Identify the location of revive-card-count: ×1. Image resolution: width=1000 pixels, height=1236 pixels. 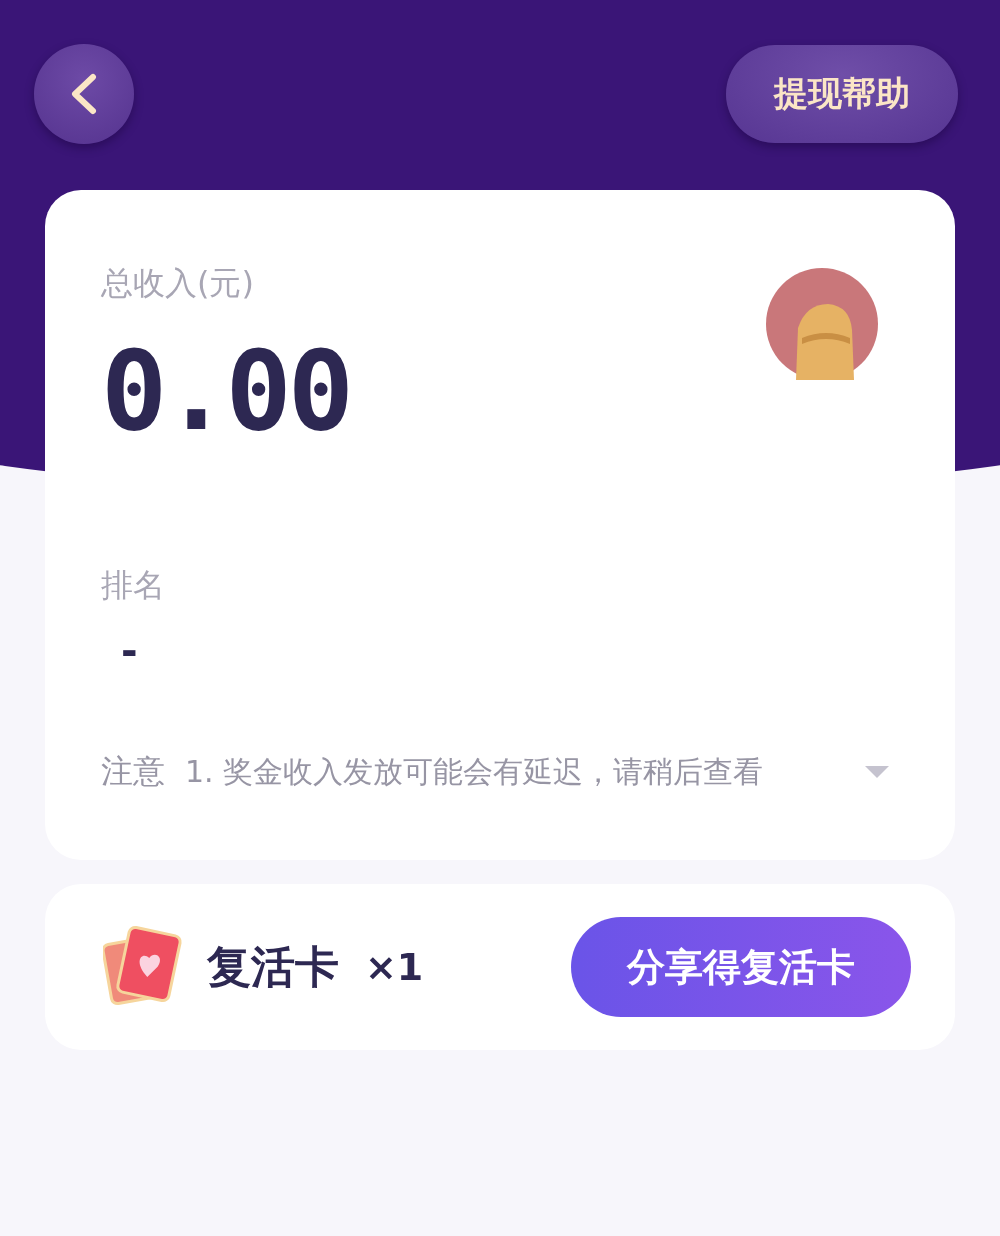
(394, 967).